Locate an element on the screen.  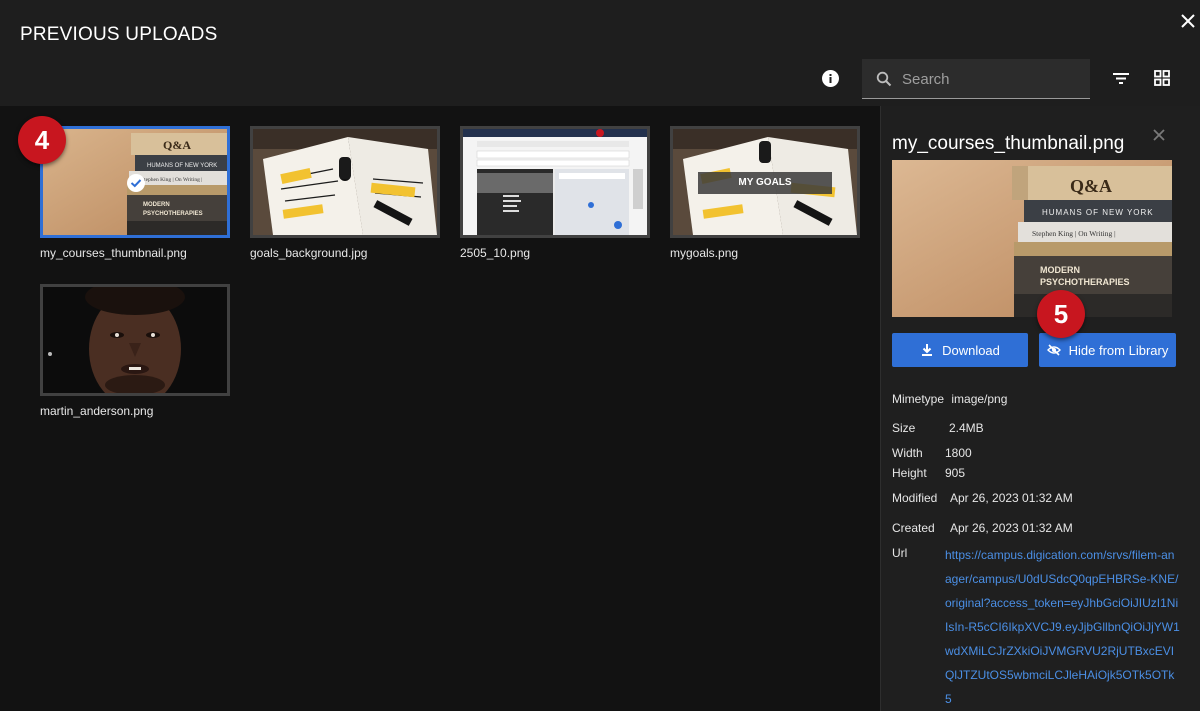
download-icon is located at coordinates (927, 350).